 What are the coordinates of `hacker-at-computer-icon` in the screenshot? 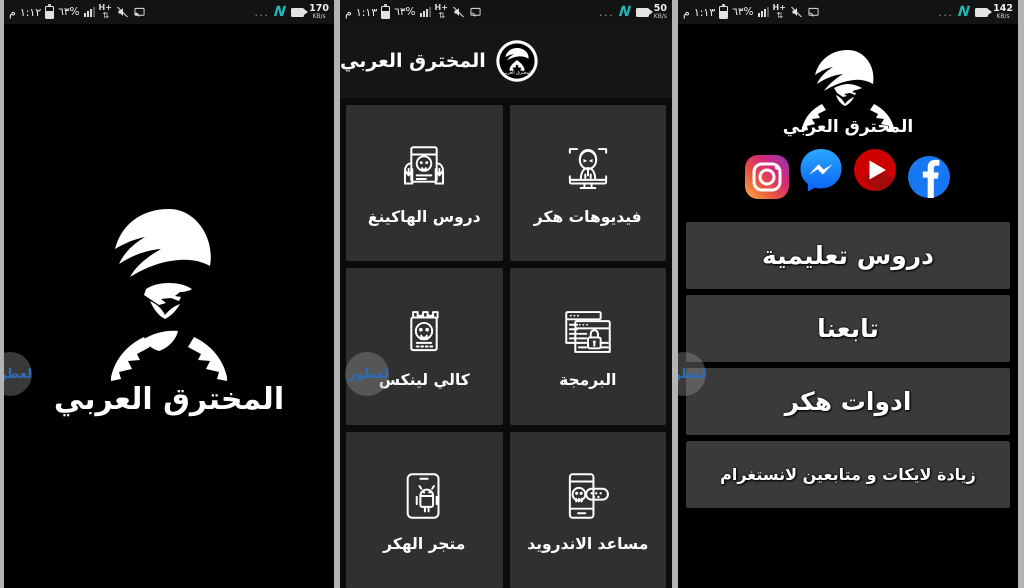 It's located at (587, 169).